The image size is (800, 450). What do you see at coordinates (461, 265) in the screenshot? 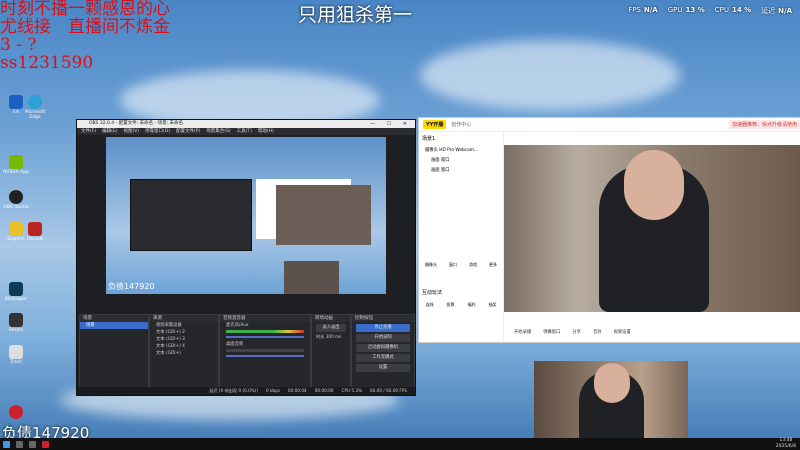
I see `yy-tools: 摄像头 窗口 游戏 更多` at bounding box center [461, 265].